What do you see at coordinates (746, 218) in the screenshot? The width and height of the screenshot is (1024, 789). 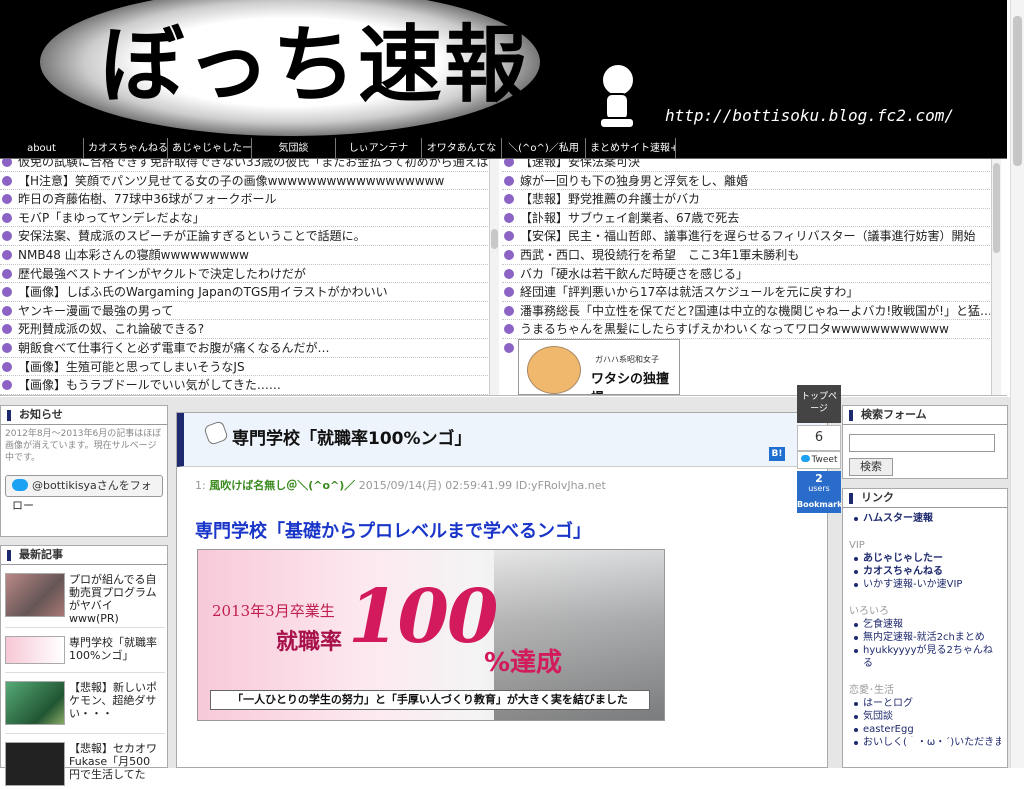 I see `feed-item: 【訃報】サブウェイ創業者、67歳で死去` at bounding box center [746, 218].